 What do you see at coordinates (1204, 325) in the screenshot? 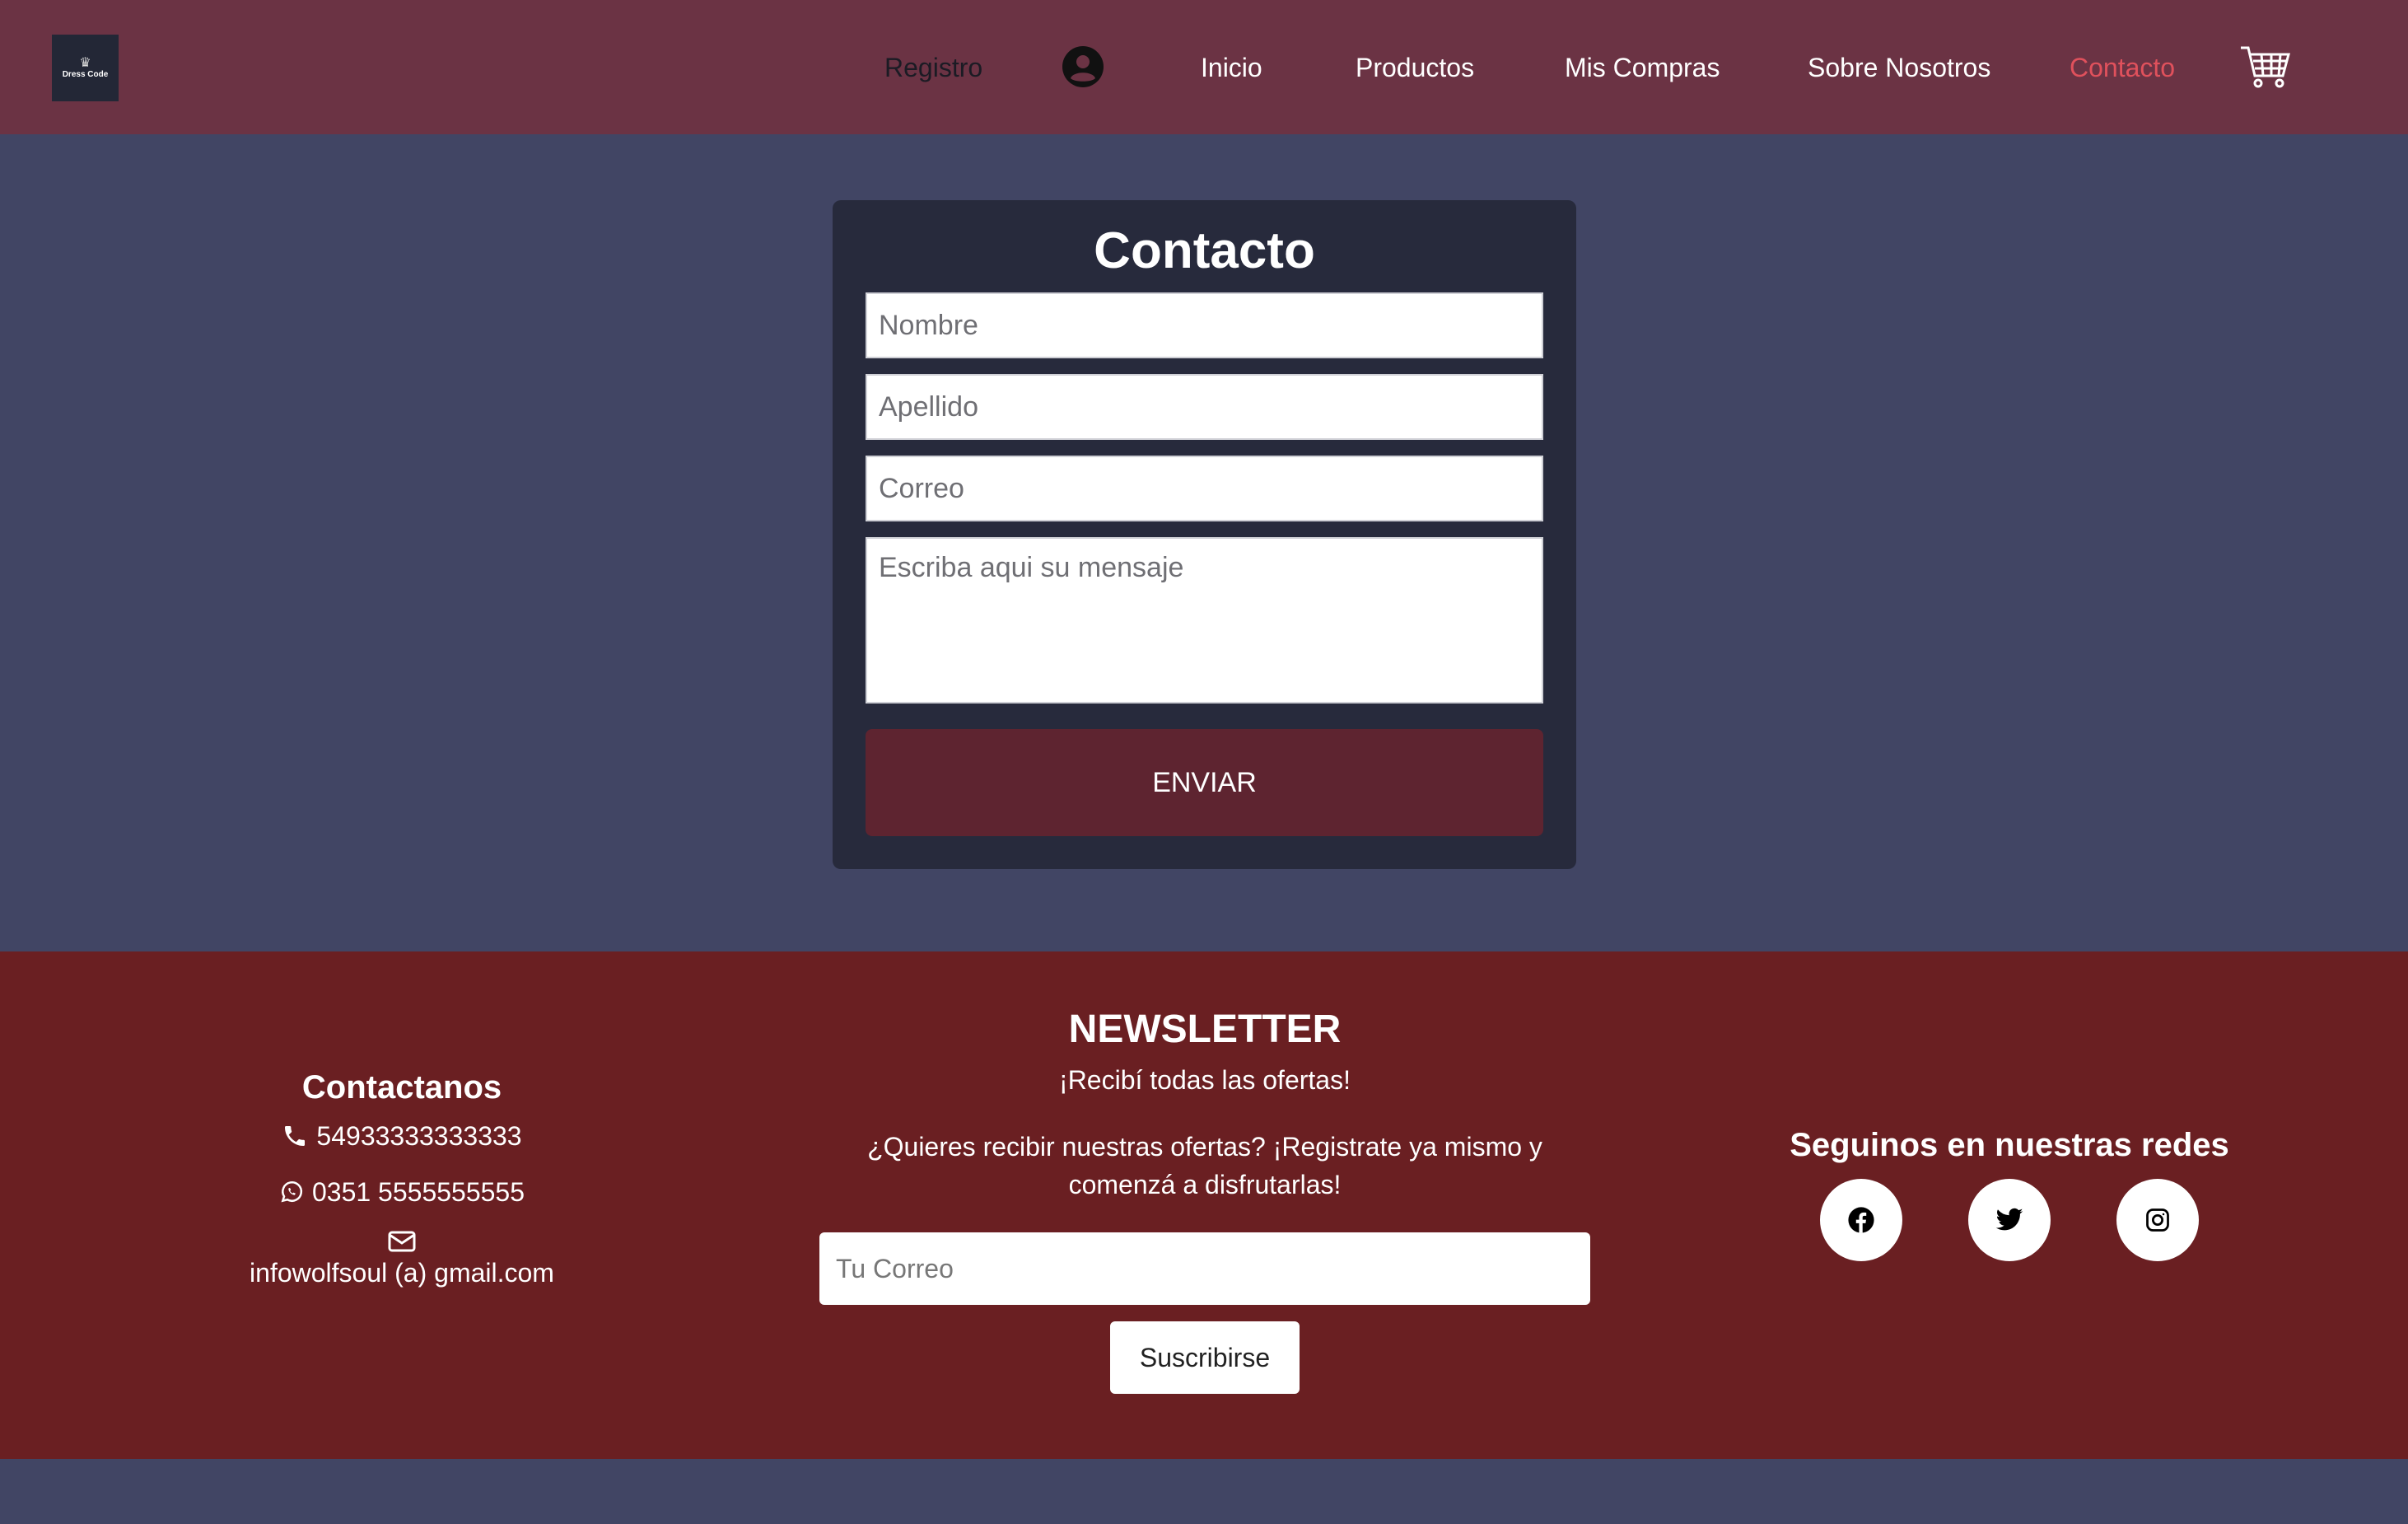
I see `nombre-input` at bounding box center [1204, 325].